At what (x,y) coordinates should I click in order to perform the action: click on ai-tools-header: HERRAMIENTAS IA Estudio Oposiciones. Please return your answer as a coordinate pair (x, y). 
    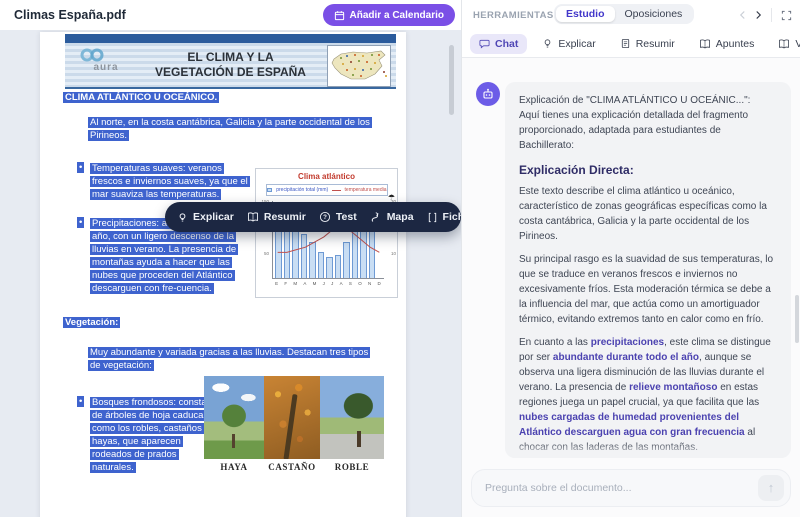
    Looking at the image, I should click on (631, 15).